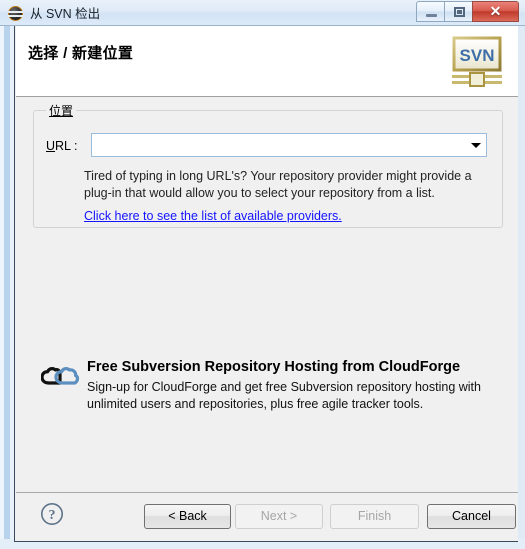 The width and height of the screenshot is (525, 549). Describe the element at coordinates (51, 146) in the screenshot. I see `url-label-mnemonic: U` at that location.